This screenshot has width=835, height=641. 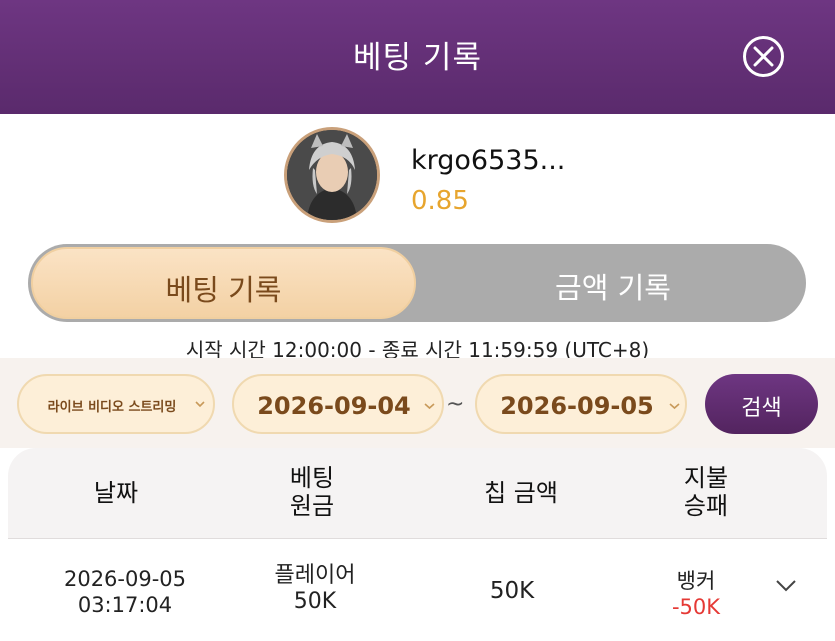 I want to click on row-date: 2026-09-05, so click(x=125, y=579).